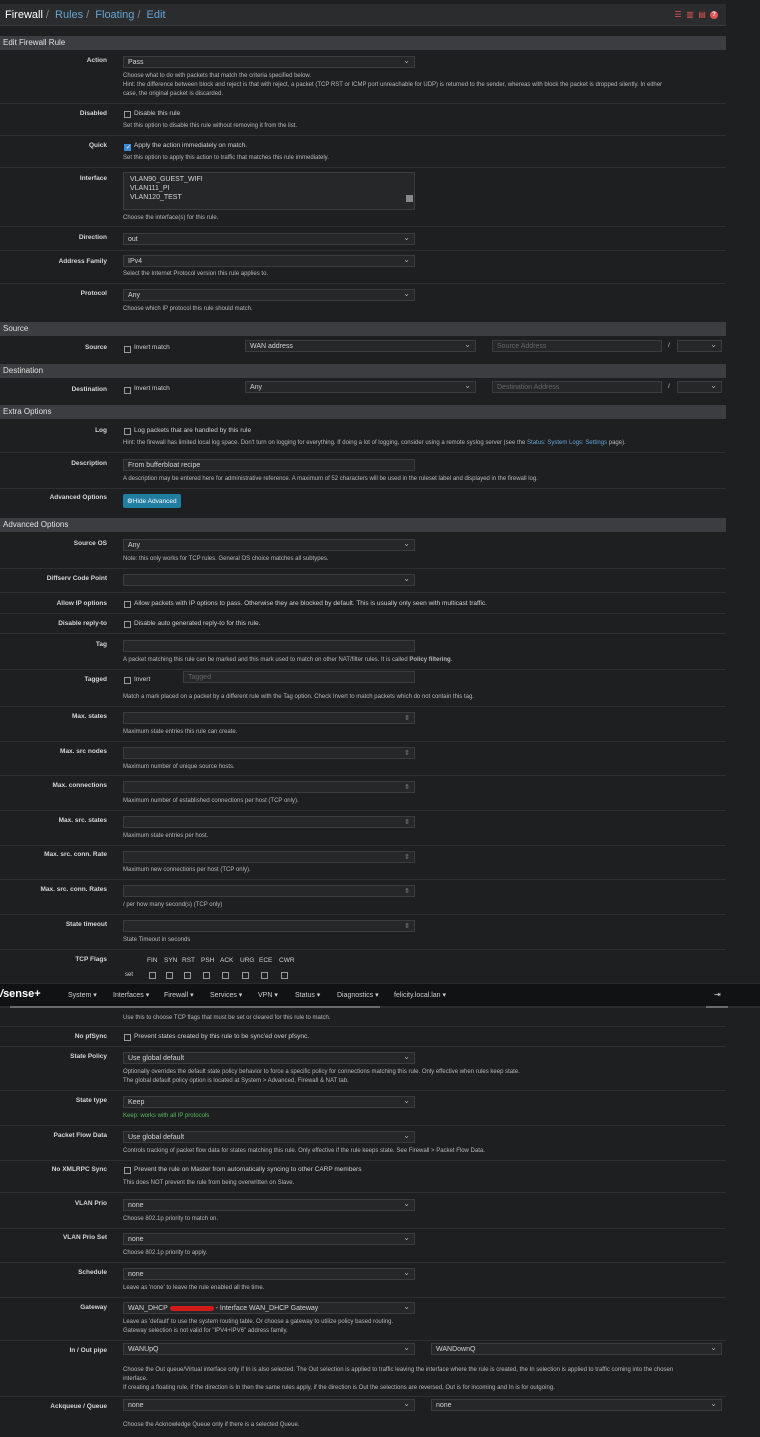 The width and height of the screenshot is (760, 1437). Describe the element at coordinates (577, 387) in the screenshot. I see `destination-address-input: Destination Address` at that location.